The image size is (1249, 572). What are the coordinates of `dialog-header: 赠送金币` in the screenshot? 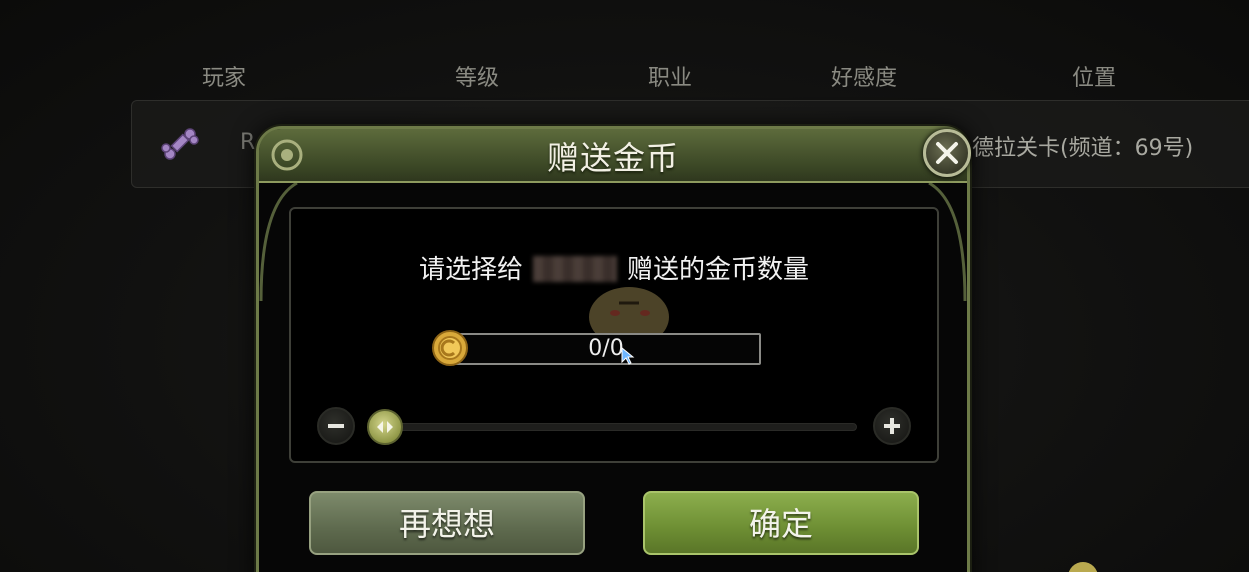 It's located at (613, 156).